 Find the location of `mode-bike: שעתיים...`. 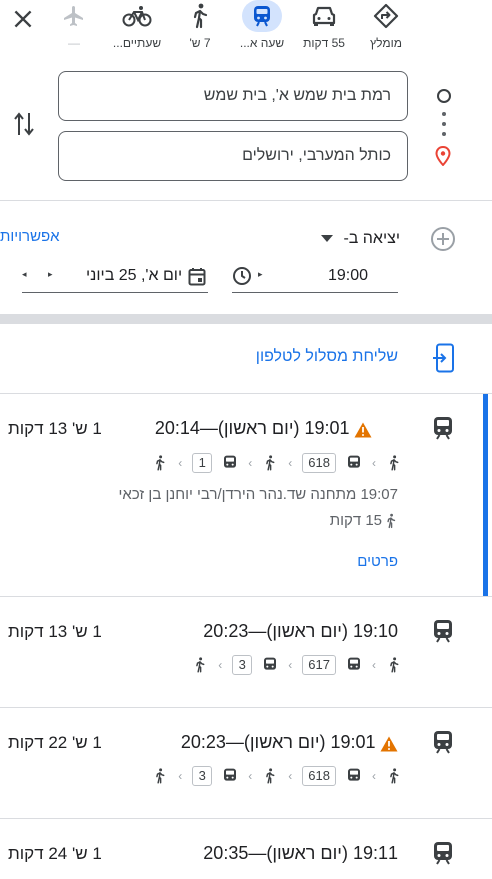

mode-bike: שעתיים... is located at coordinates (137, 28).